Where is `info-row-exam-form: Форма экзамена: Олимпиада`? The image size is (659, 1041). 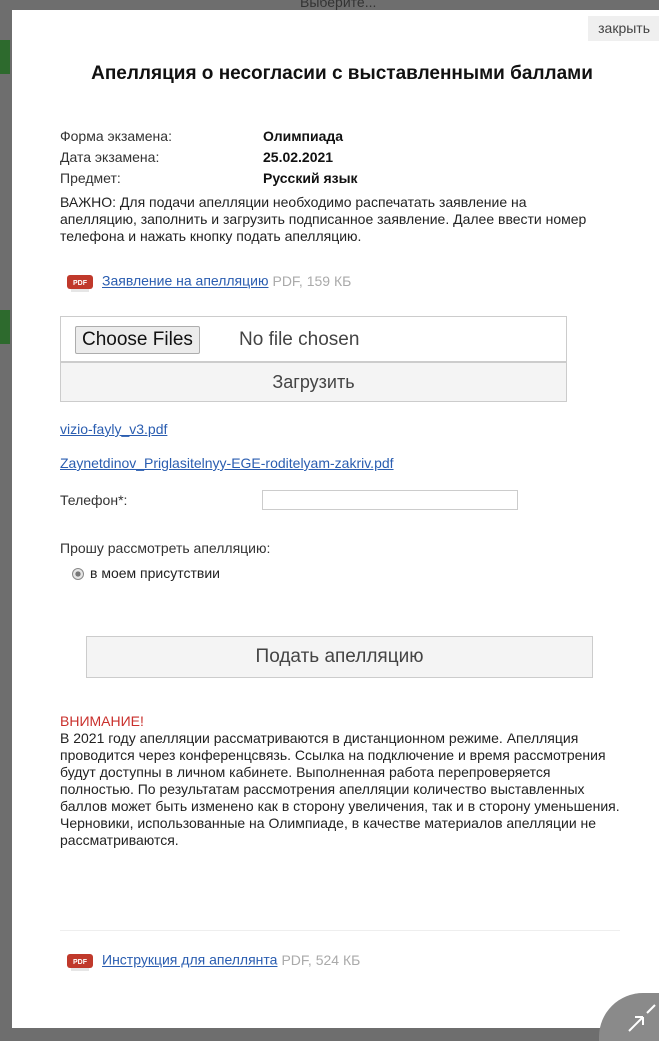 info-row-exam-form: Форма экзамена: Олимпиада is located at coordinates (201, 136).